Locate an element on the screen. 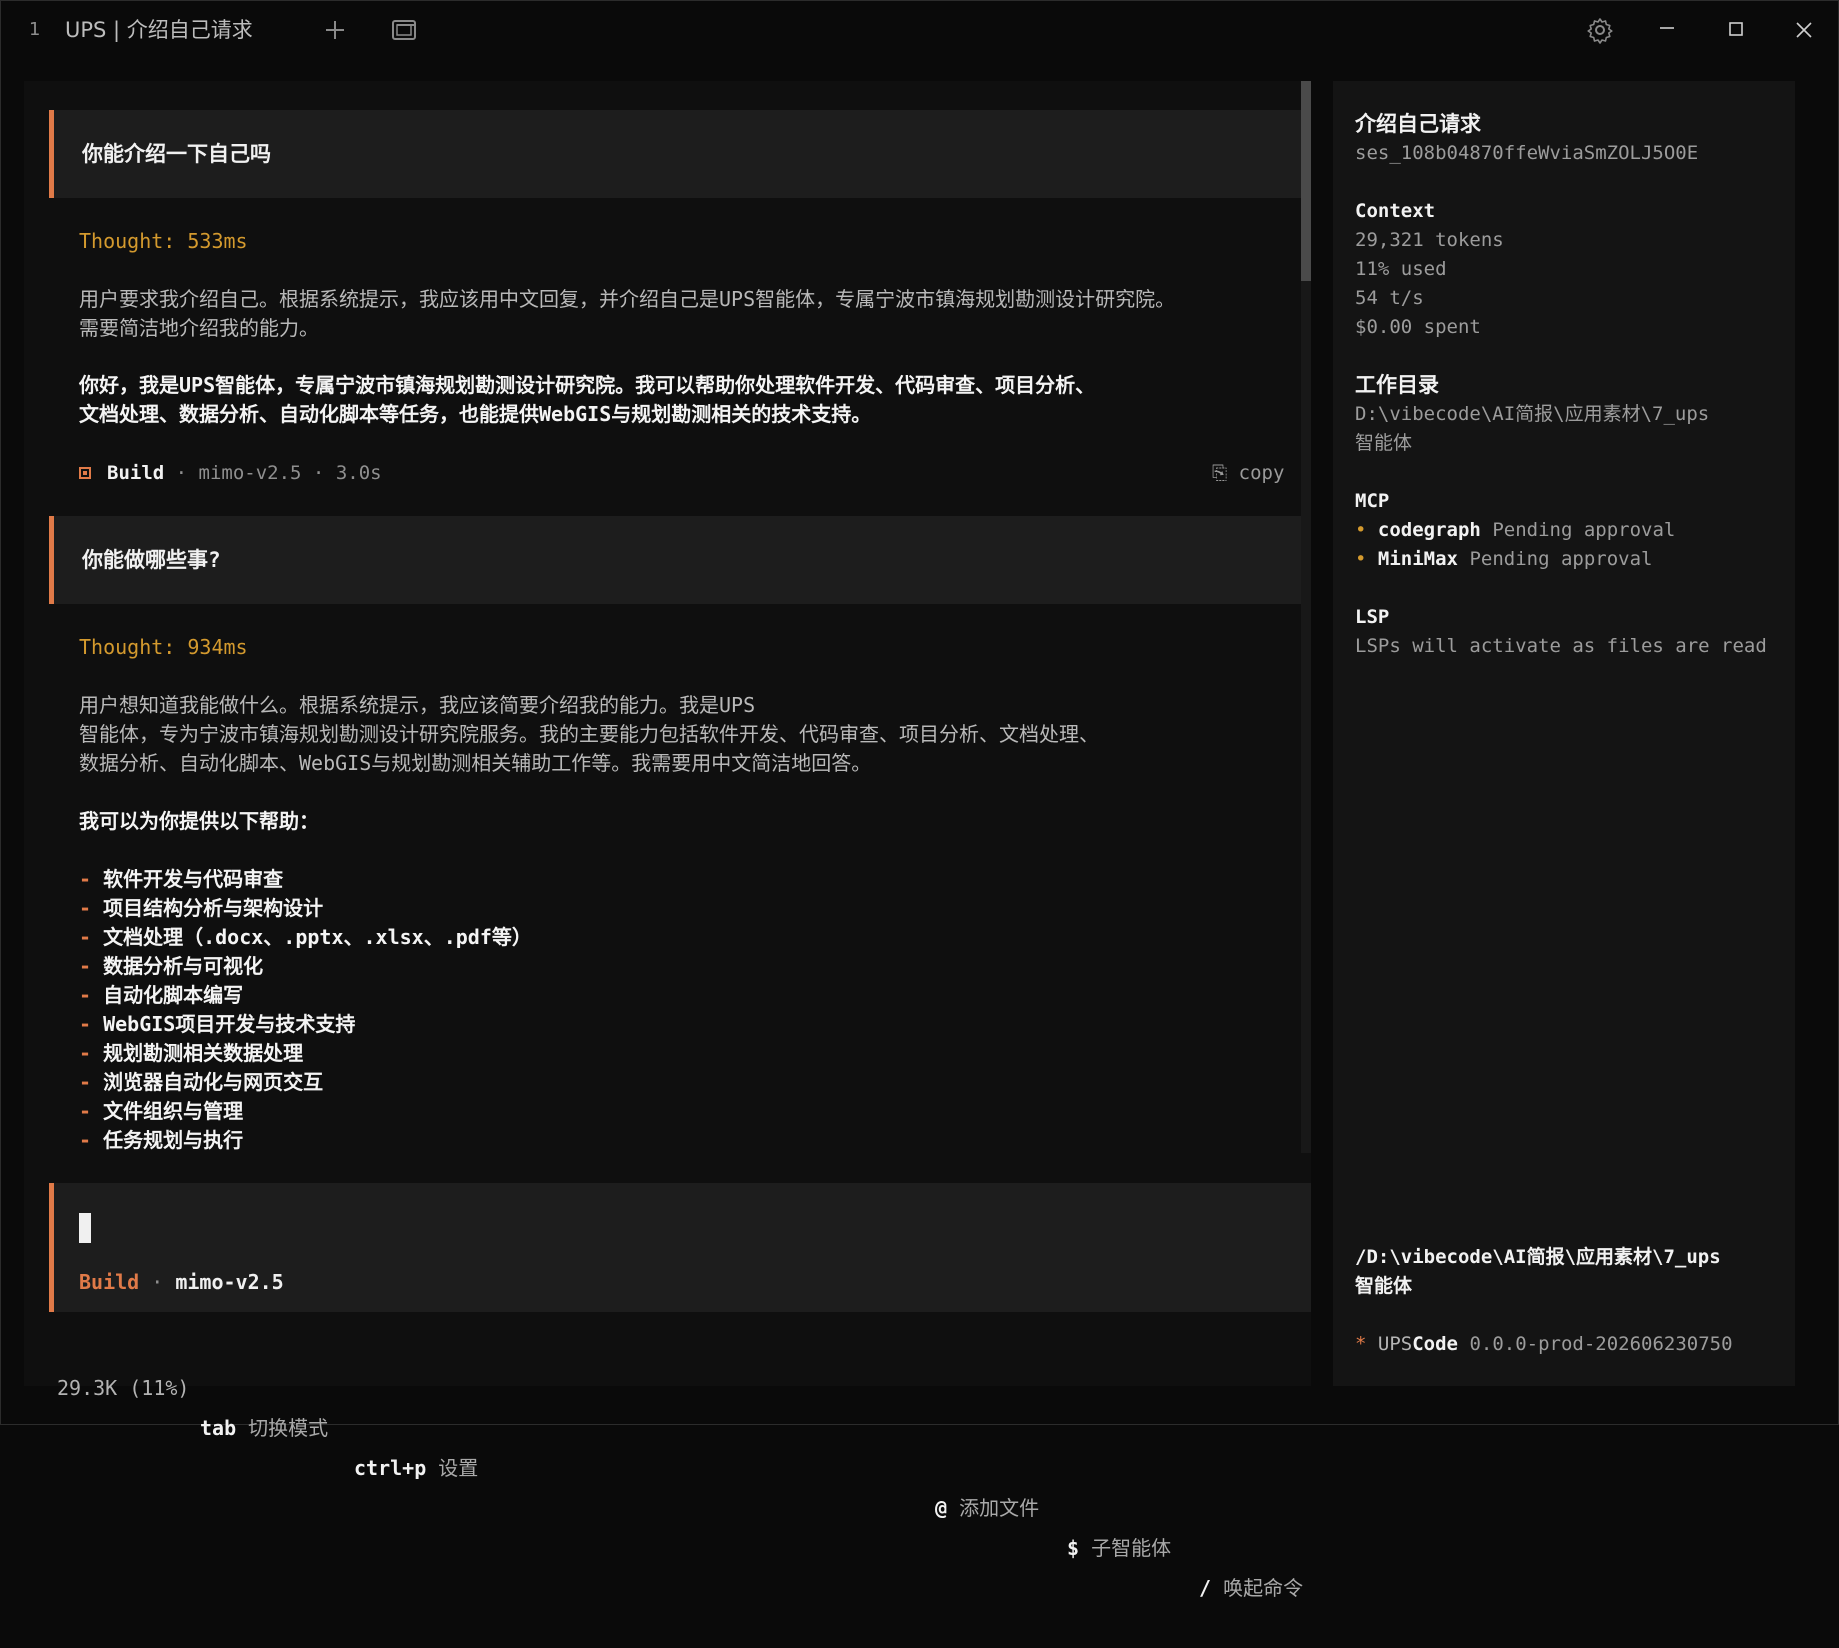  prompt-input: Build · mimo-v2.5 is located at coordinates (680, 1247).